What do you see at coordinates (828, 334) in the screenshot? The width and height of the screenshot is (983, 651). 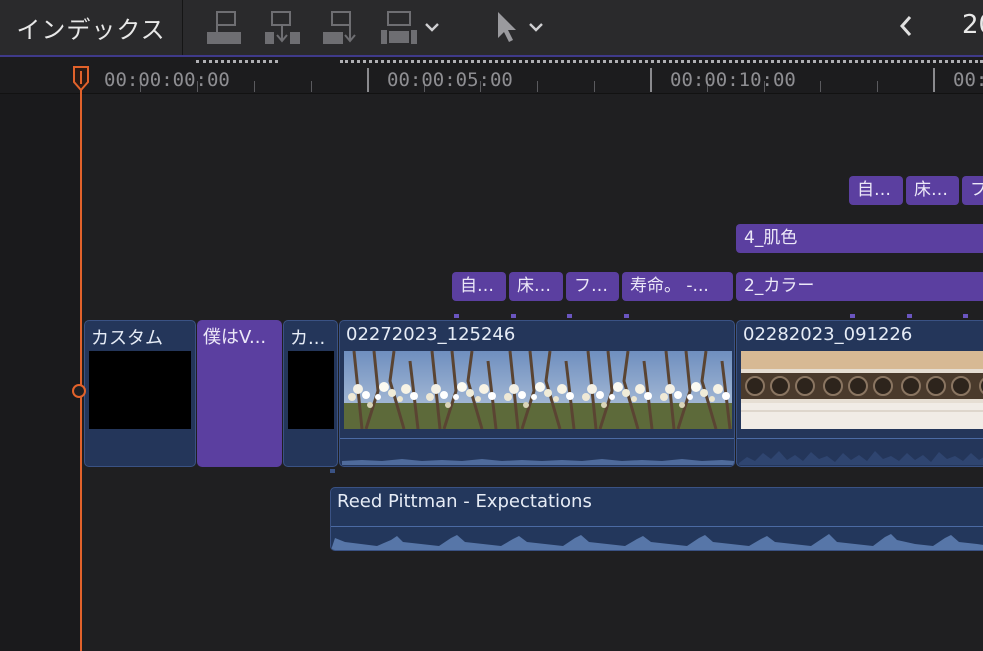 I see `clip-name: 02282023_091226` at bounding box center [828, 334].